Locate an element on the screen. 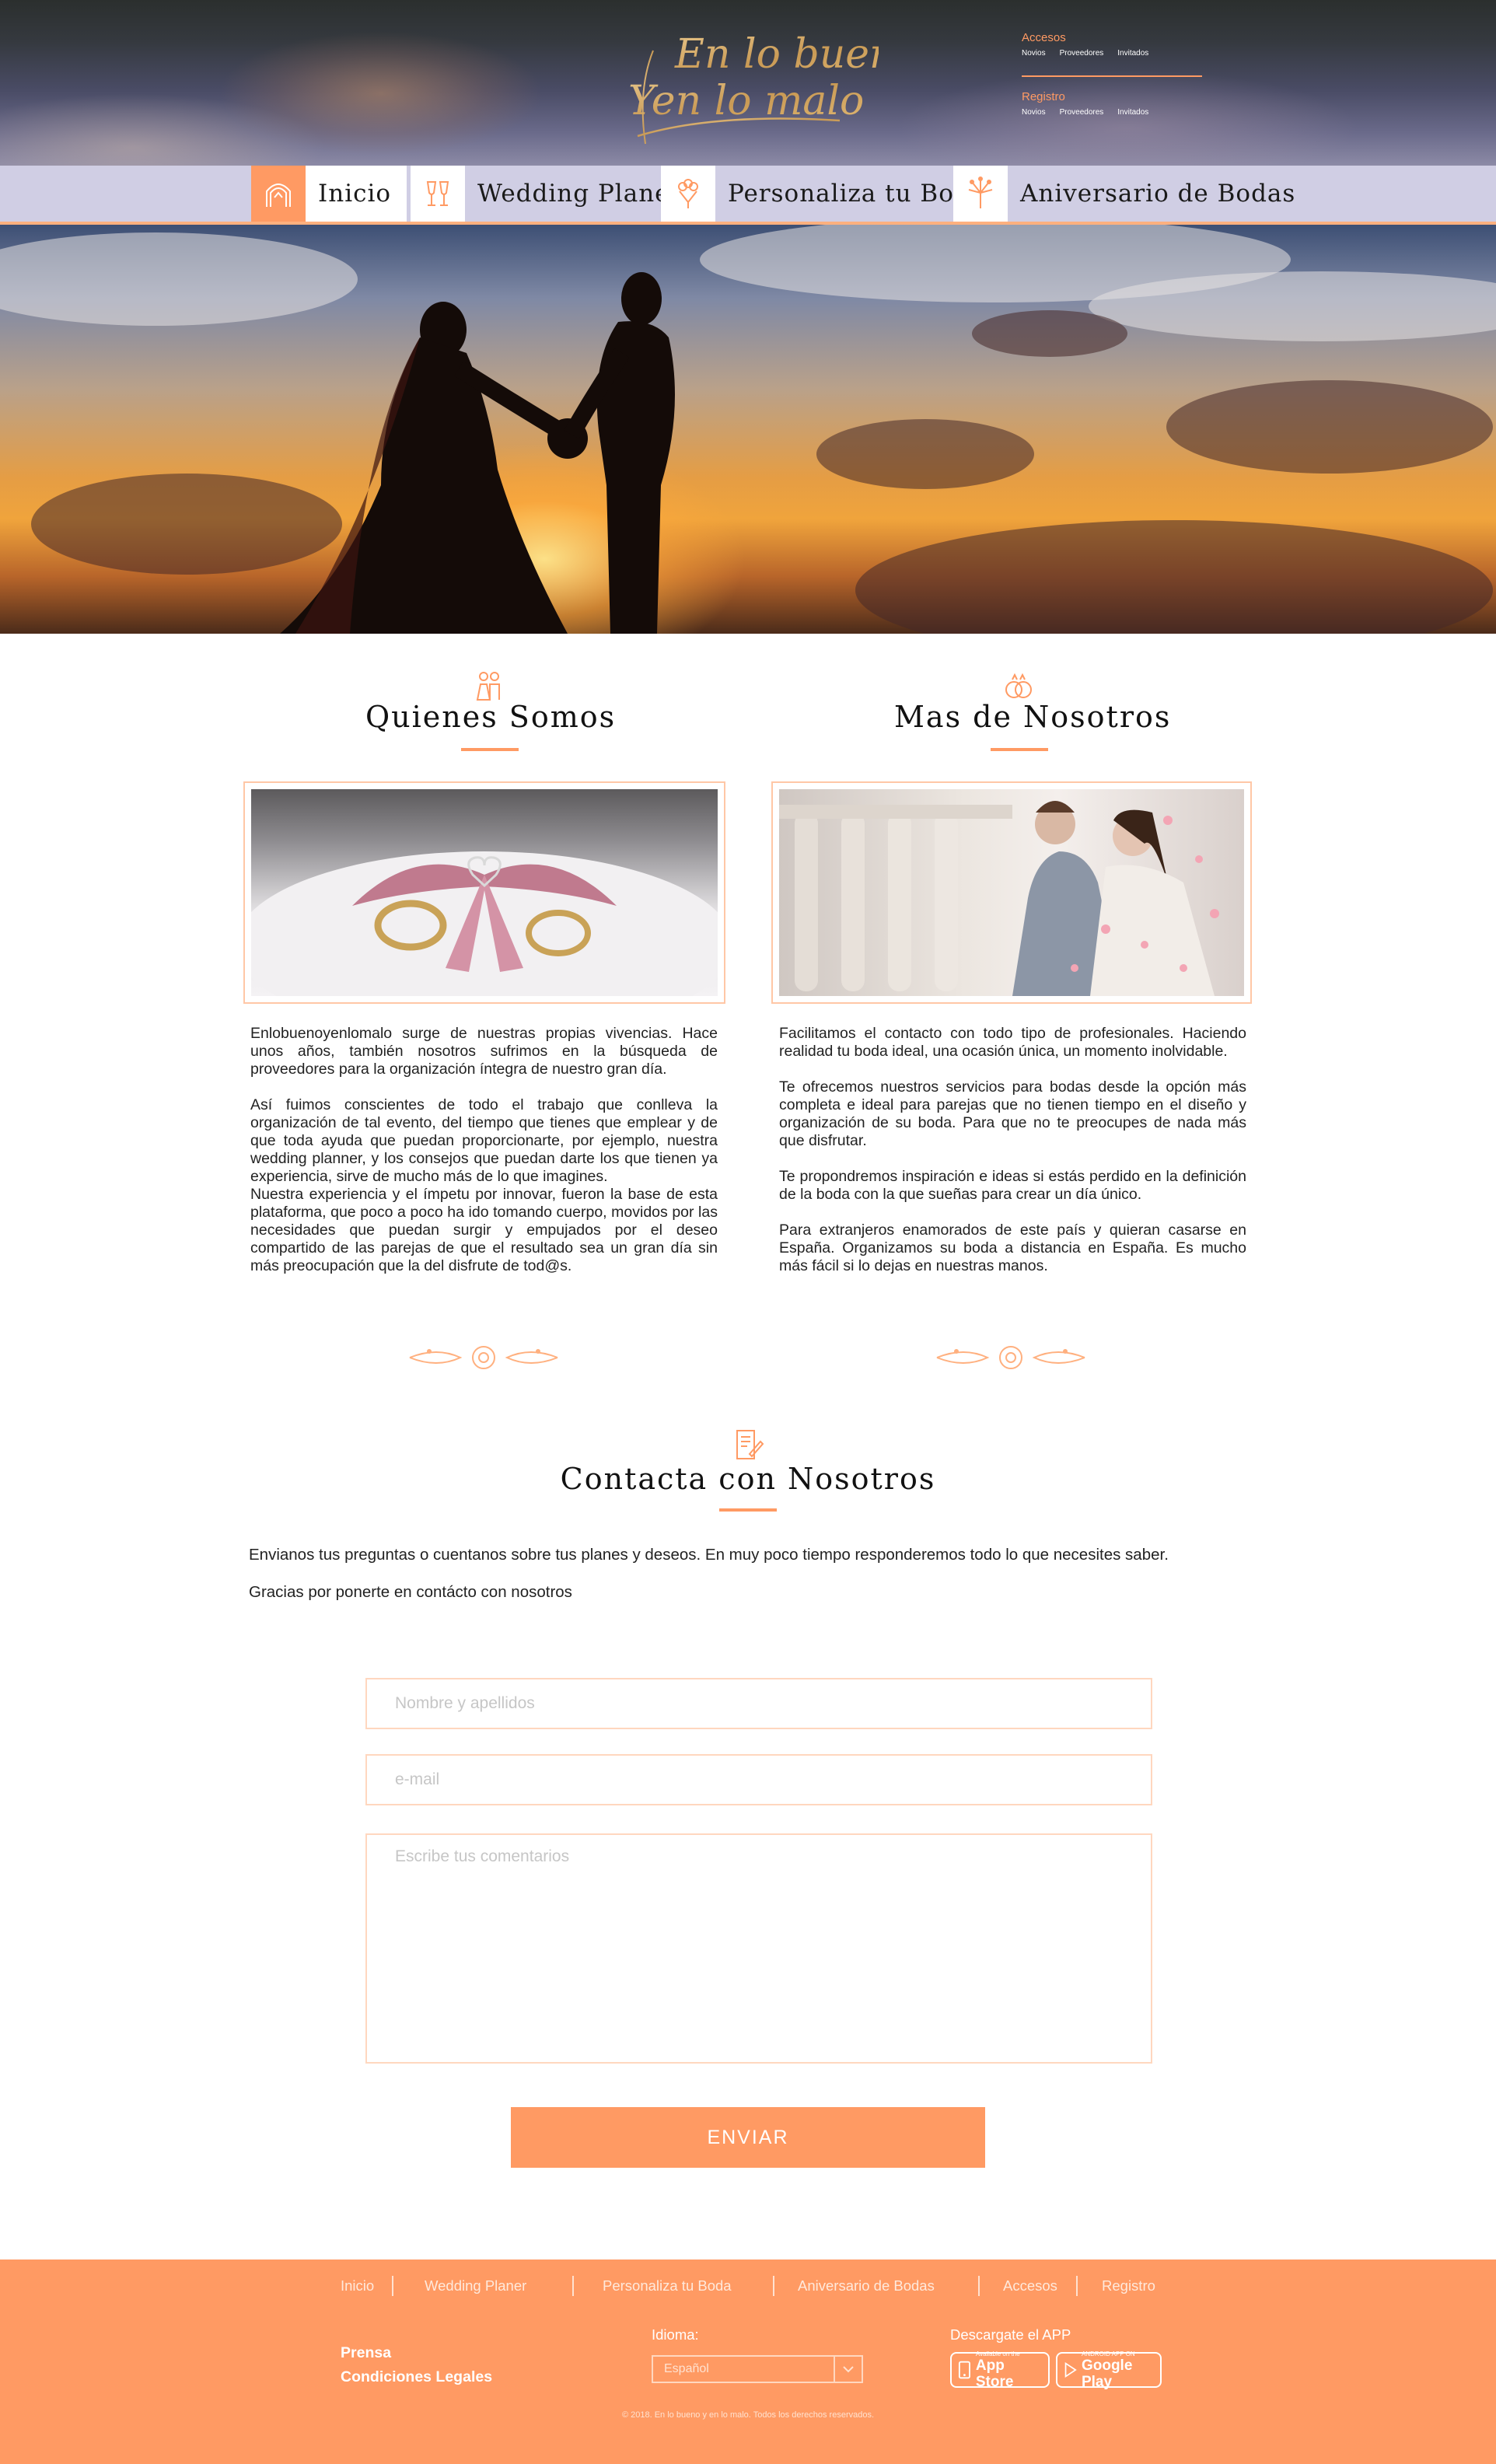  comments-field is located at coordinates (758, 1949).